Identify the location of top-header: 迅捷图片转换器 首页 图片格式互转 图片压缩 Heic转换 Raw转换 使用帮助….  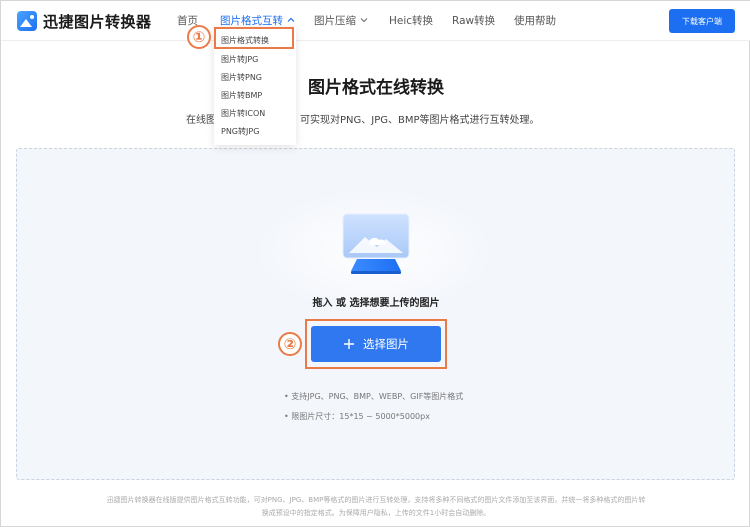
(375, 21).